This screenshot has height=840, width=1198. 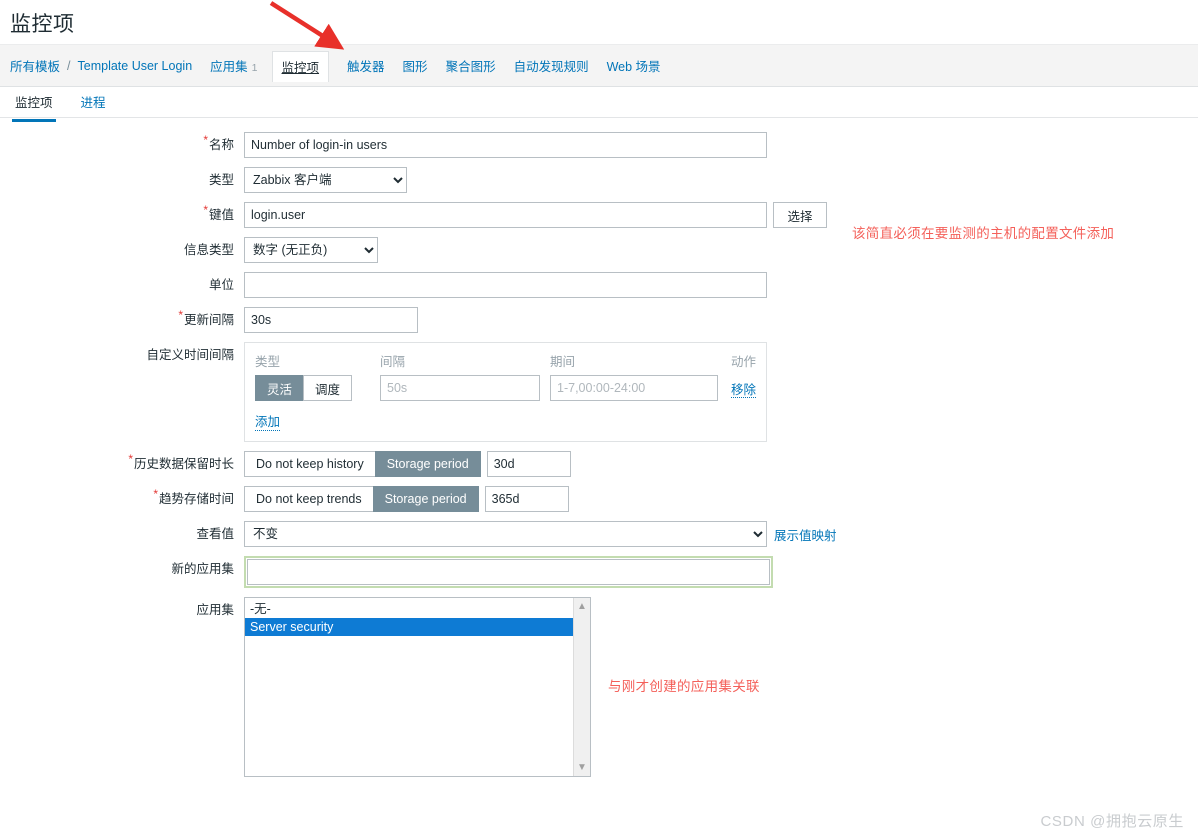 What do you see at coordinates (634, 388) in the screenshot?
I see `interval-period-input` at bounding box center [634, 388].